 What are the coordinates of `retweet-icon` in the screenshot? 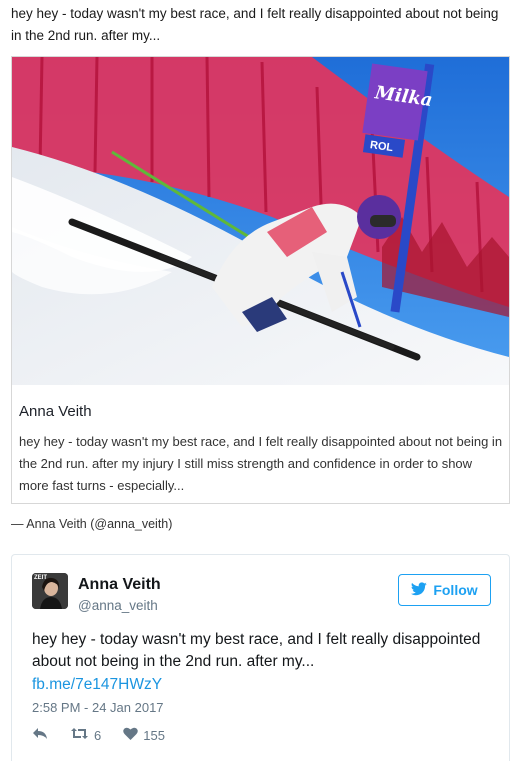 It's located at (79, 735).